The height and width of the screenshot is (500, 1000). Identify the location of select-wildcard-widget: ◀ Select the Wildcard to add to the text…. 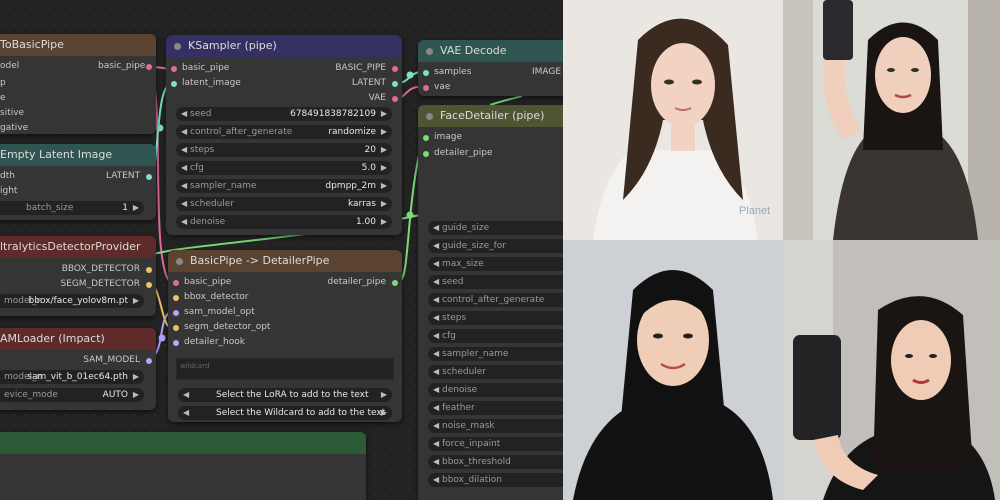
(285, 413).